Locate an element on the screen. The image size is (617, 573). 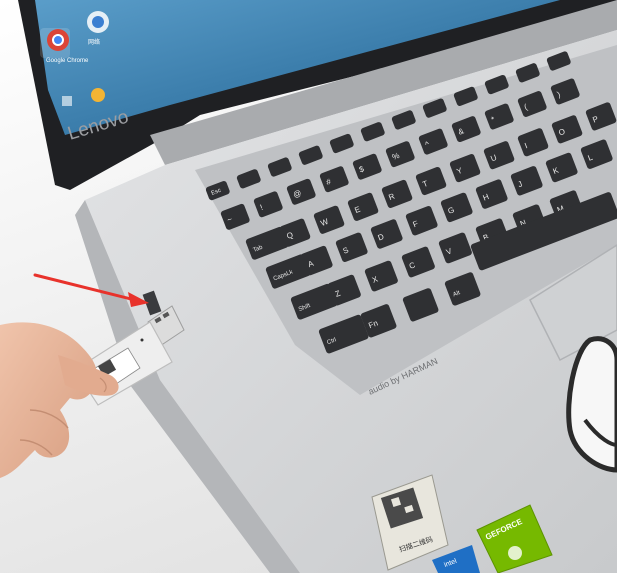
windows-start-icon is located at coordinates (67, 101).